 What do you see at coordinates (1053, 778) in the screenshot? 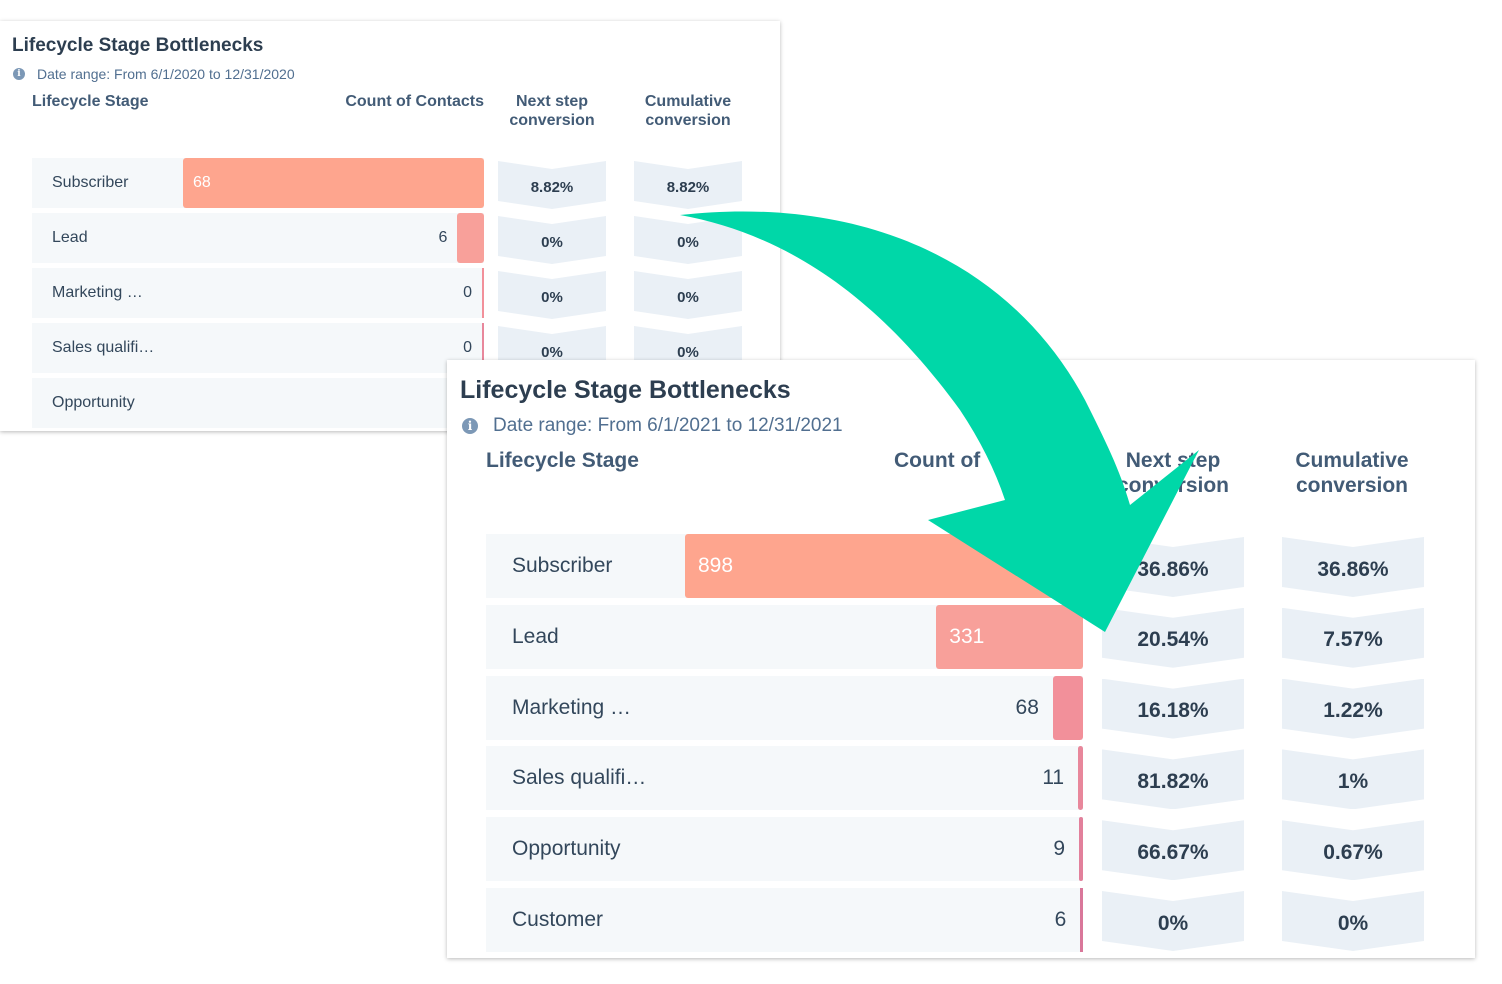
I see `count-value: 11` at bounding box center [1053, 778].